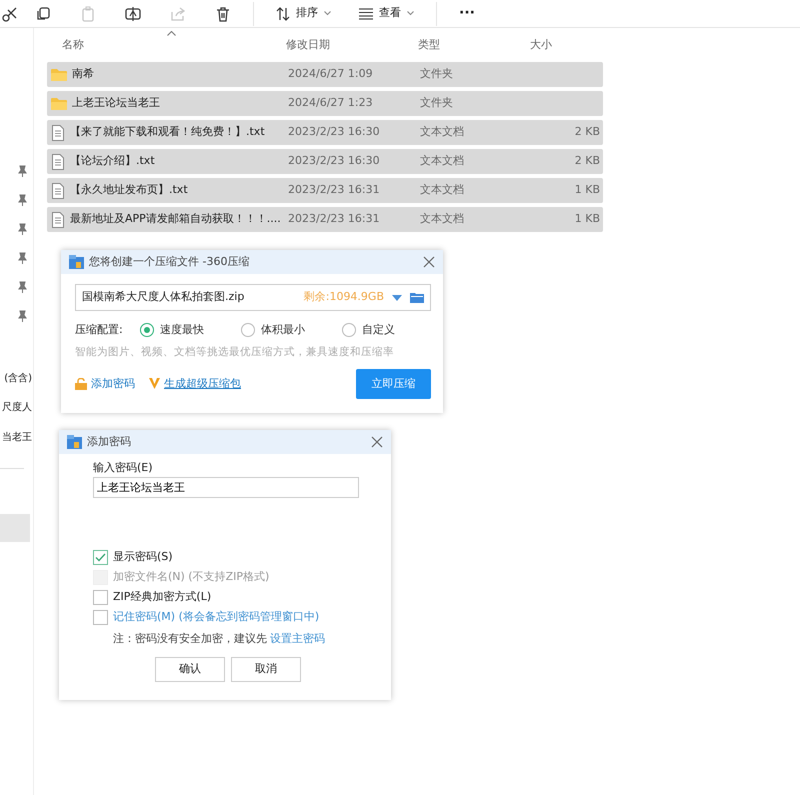  I want to click on sort-icon, so click(283, 13).